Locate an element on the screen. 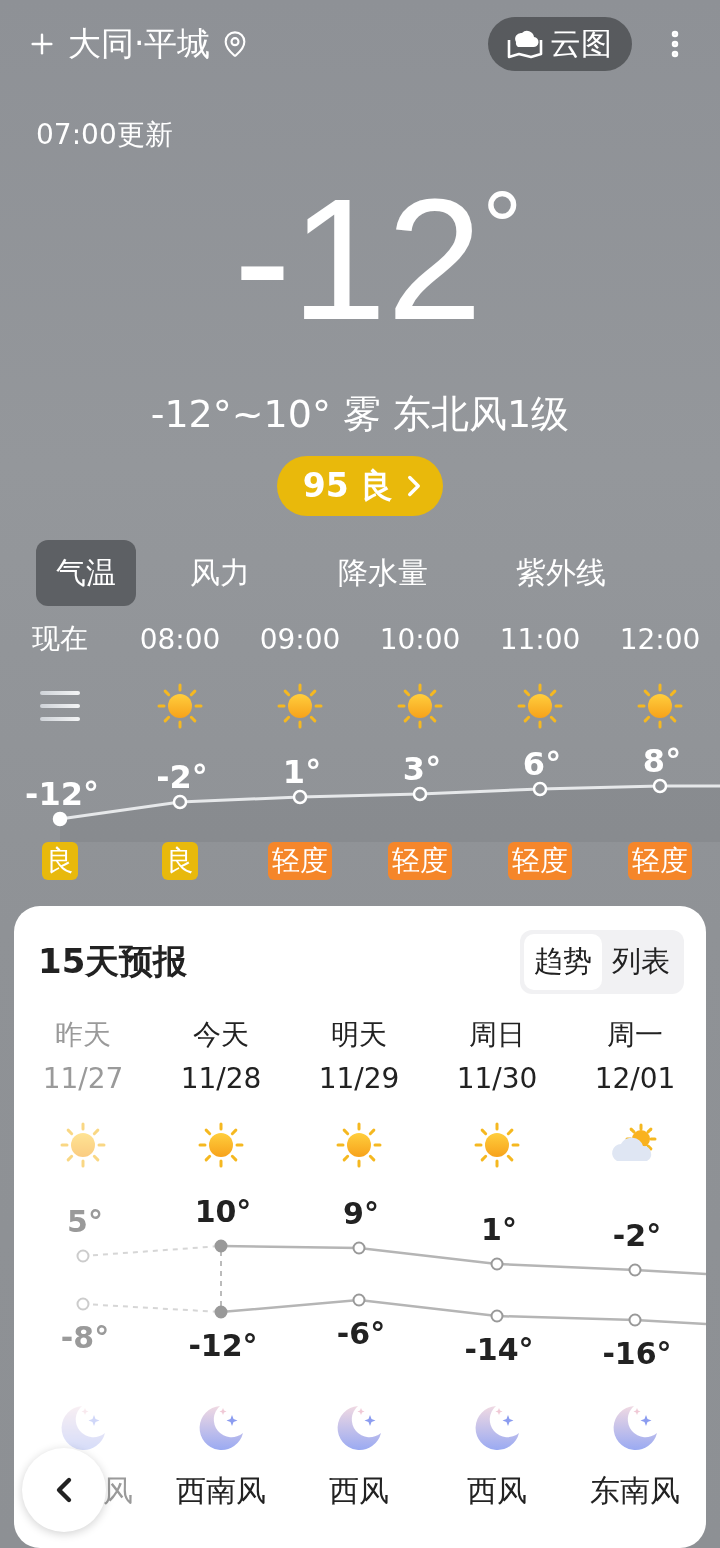  temperature-label: 1° is located at coordinates (302, 772).